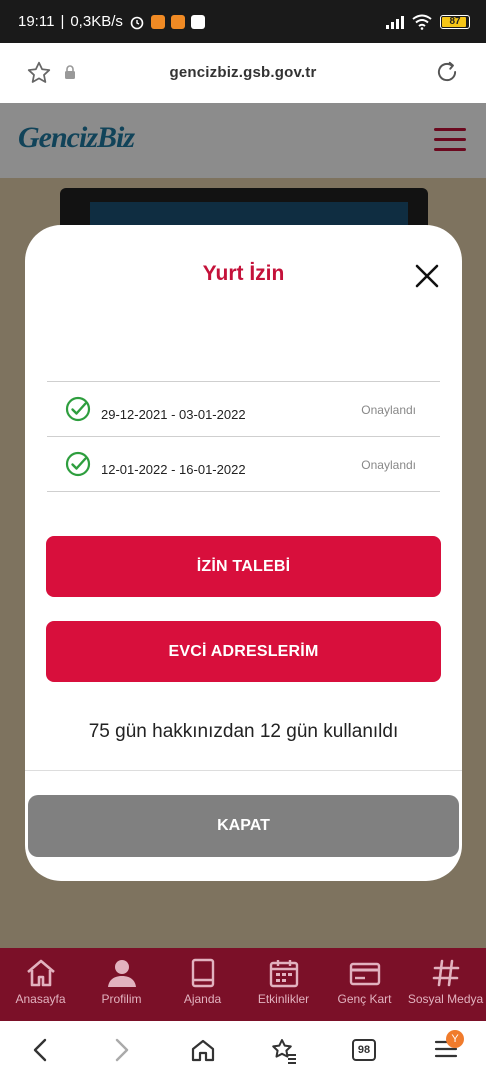 Image resolution: width=486 pixels, height=1080 pixels. I want to click on nav-item-genc-kart: Genç Kart, so click(364, 984).